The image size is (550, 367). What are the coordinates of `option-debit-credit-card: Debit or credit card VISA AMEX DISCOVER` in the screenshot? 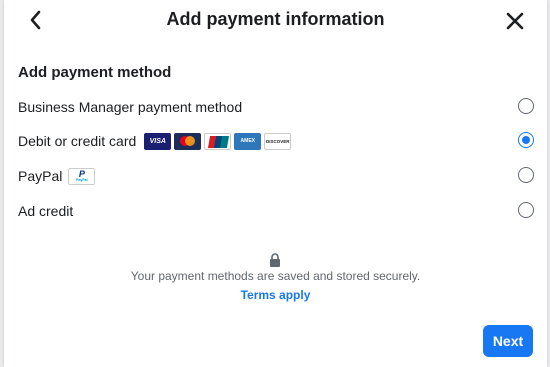 It's located at (276, 141).